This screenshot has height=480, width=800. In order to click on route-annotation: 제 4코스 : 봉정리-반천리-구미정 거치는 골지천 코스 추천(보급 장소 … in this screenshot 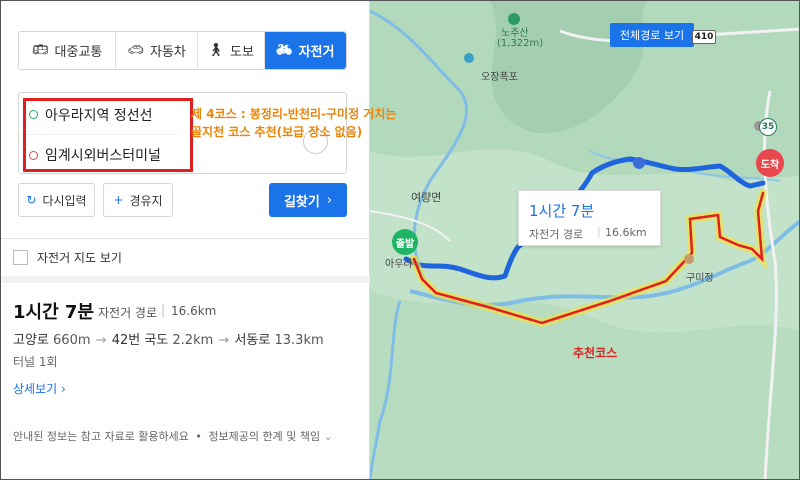, I will do `click(293, 123)`.